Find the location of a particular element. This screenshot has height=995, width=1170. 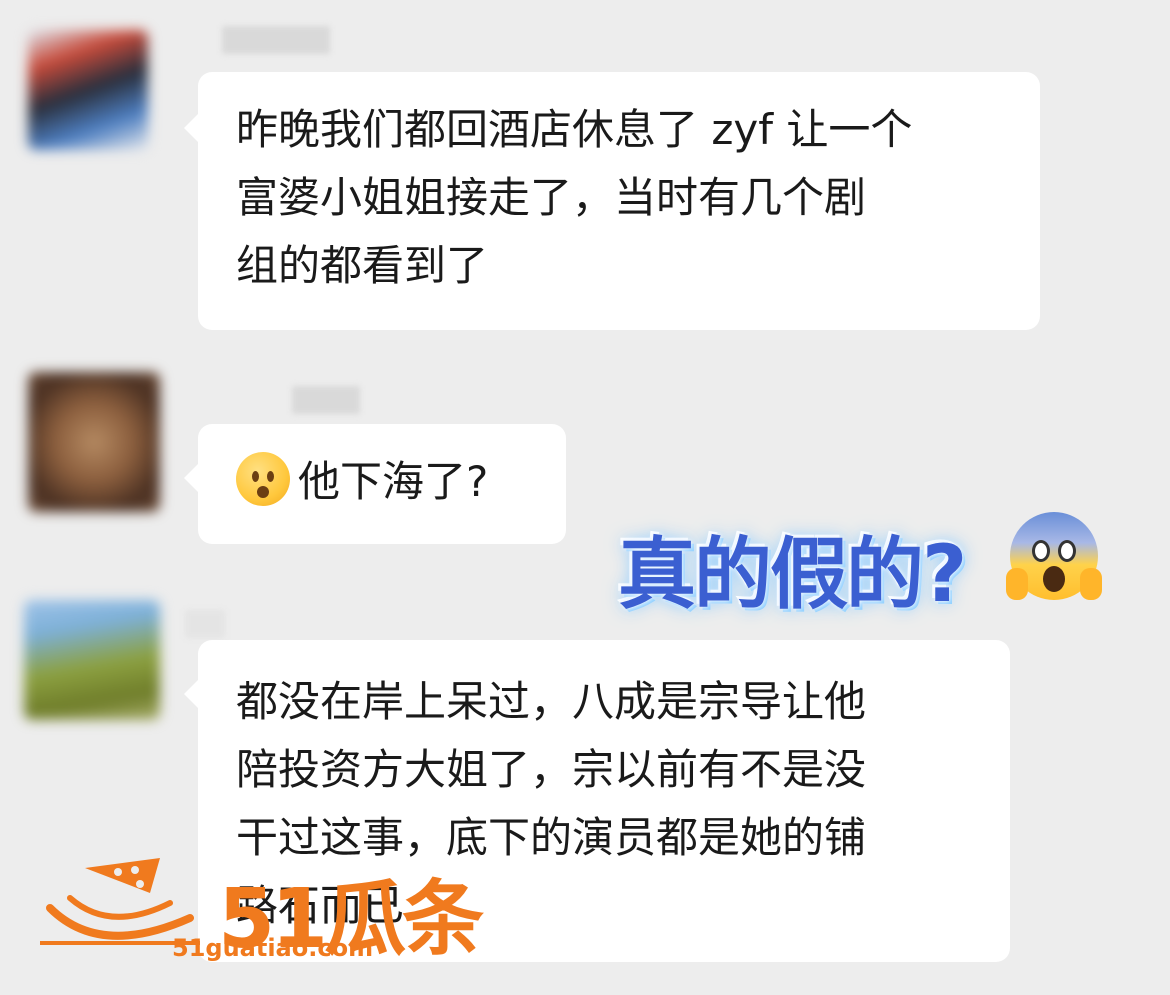

sender-nickname-2-blurred is located at coordinates (326, 400).